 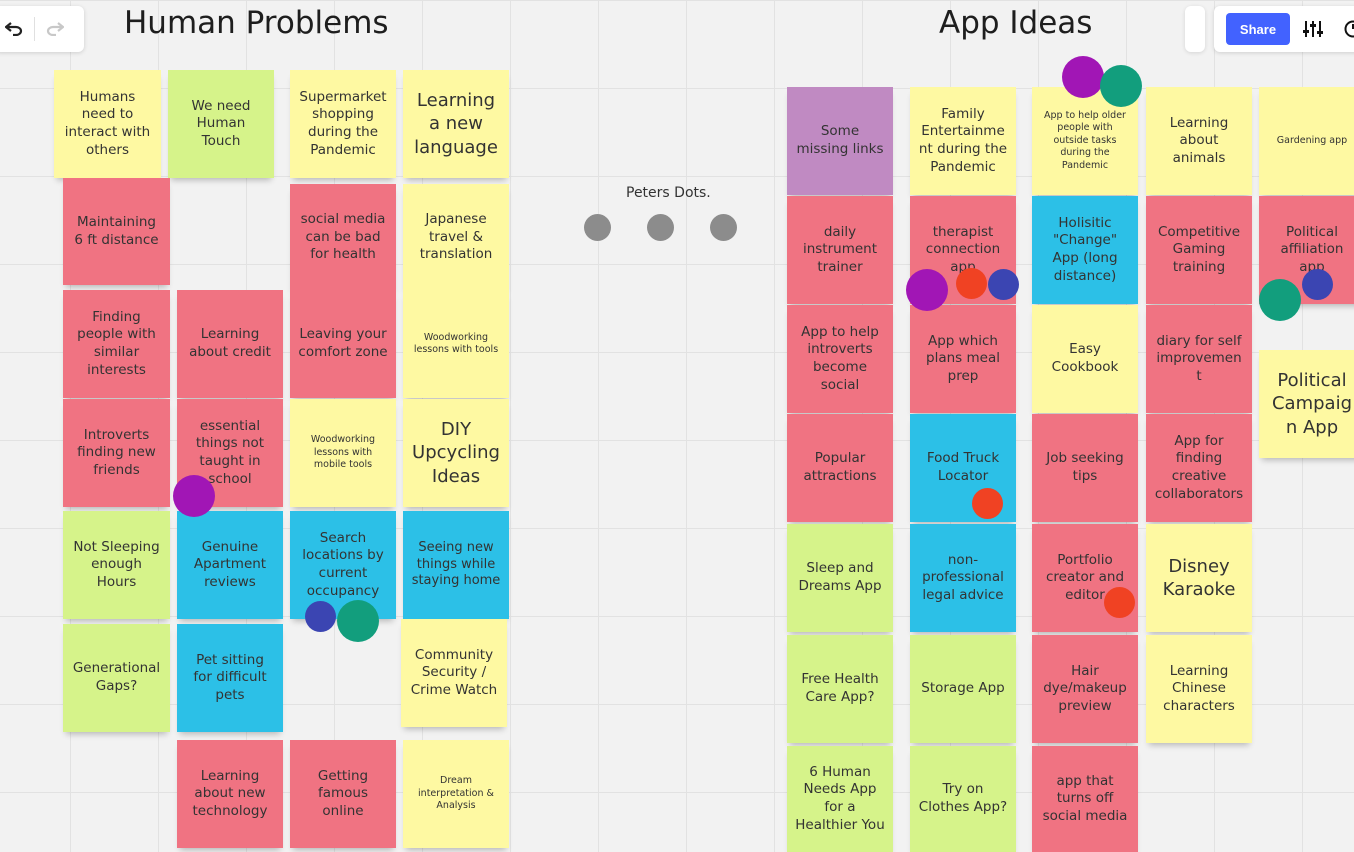 What do you see at coordinates (1085, 359) in the screenshot?
I see `sticky-note: Easy Cookbook` at bounding box center [1085, 359].